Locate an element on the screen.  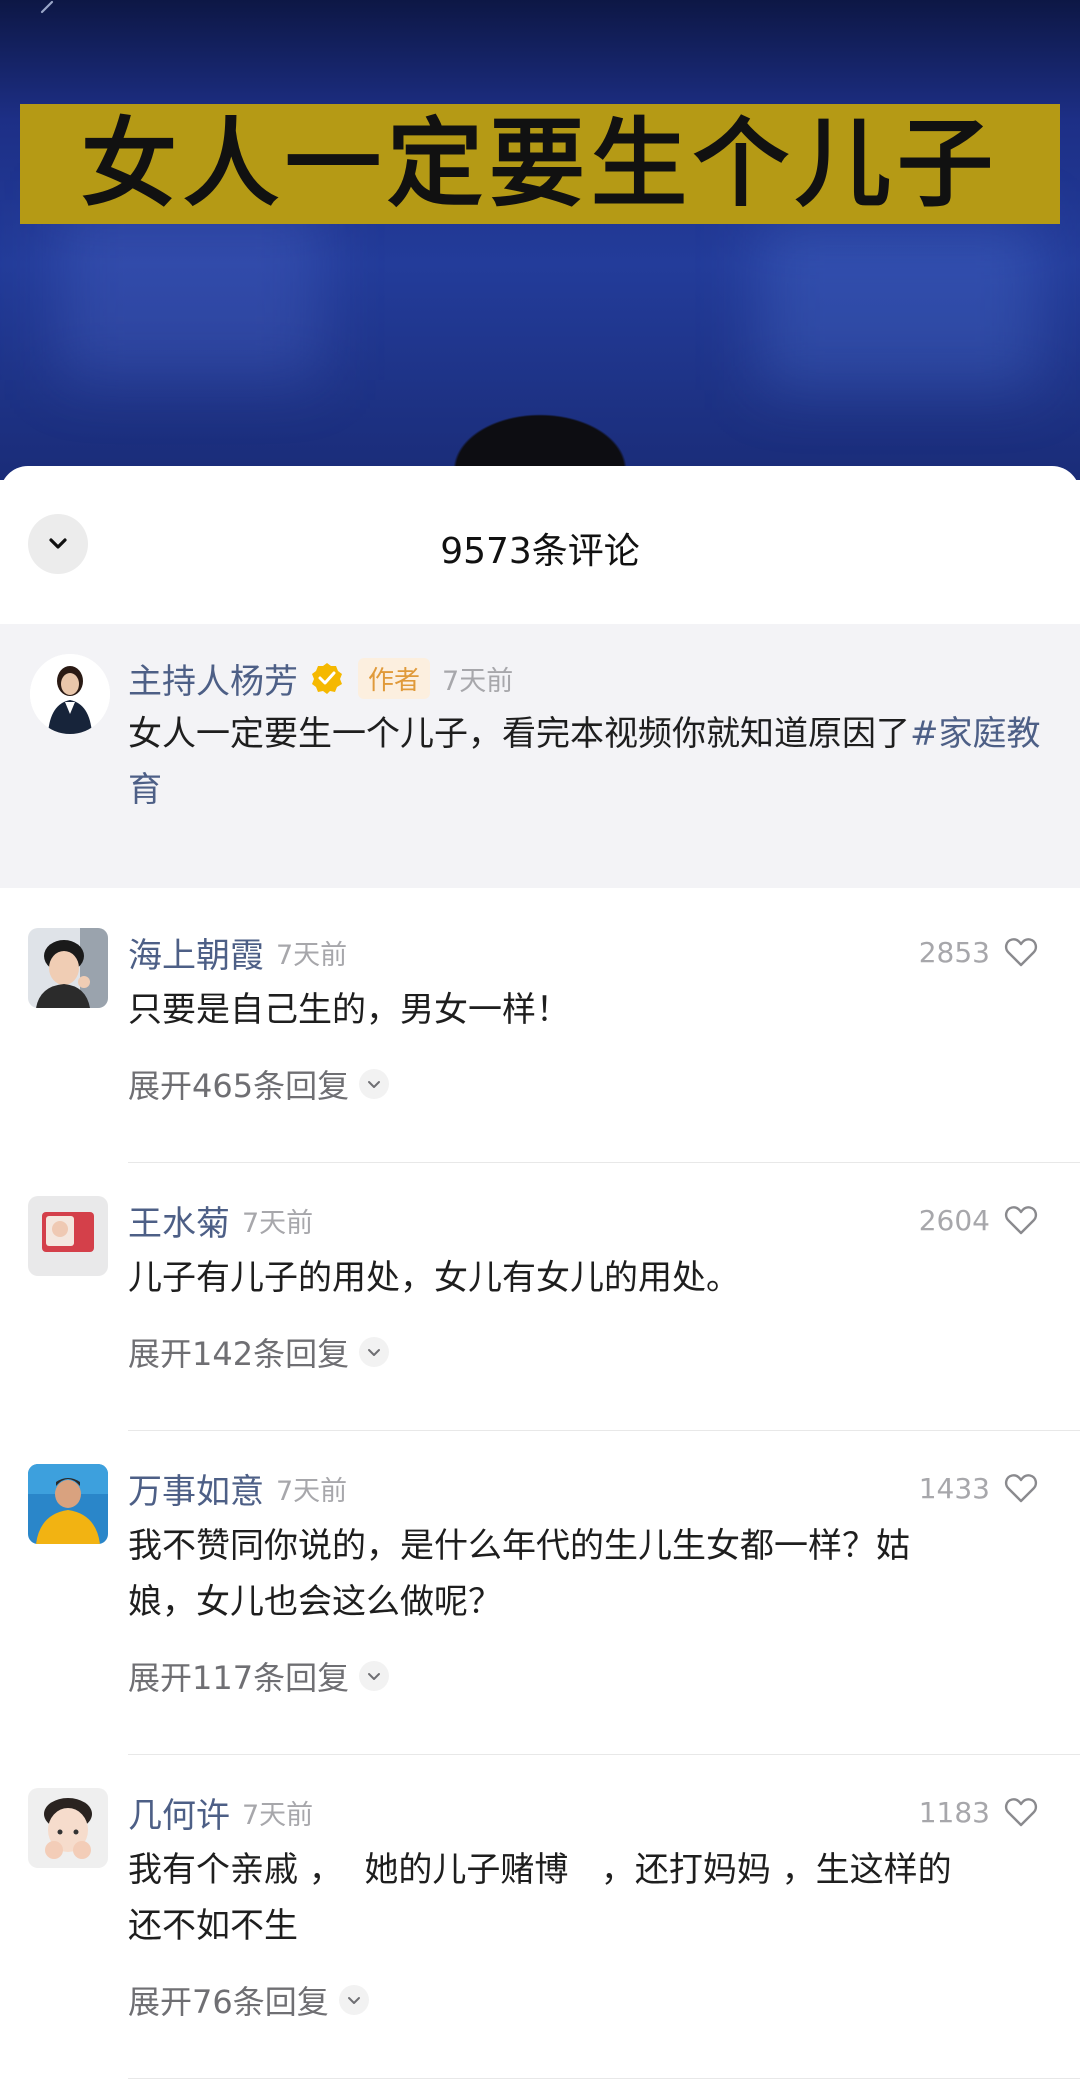
post-time: 7天前 is located at coordinates (478, 681).